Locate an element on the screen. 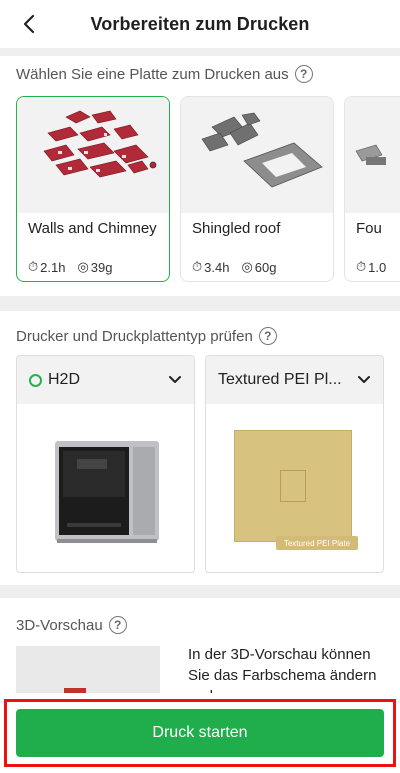  chevron-left-icon is located at coordinates (29, 24).